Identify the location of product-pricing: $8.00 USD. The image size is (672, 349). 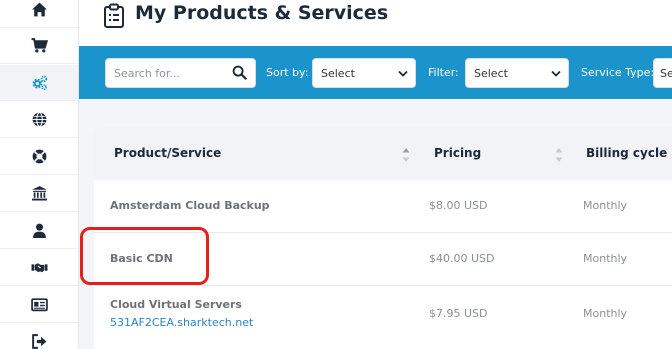
(458, 205).